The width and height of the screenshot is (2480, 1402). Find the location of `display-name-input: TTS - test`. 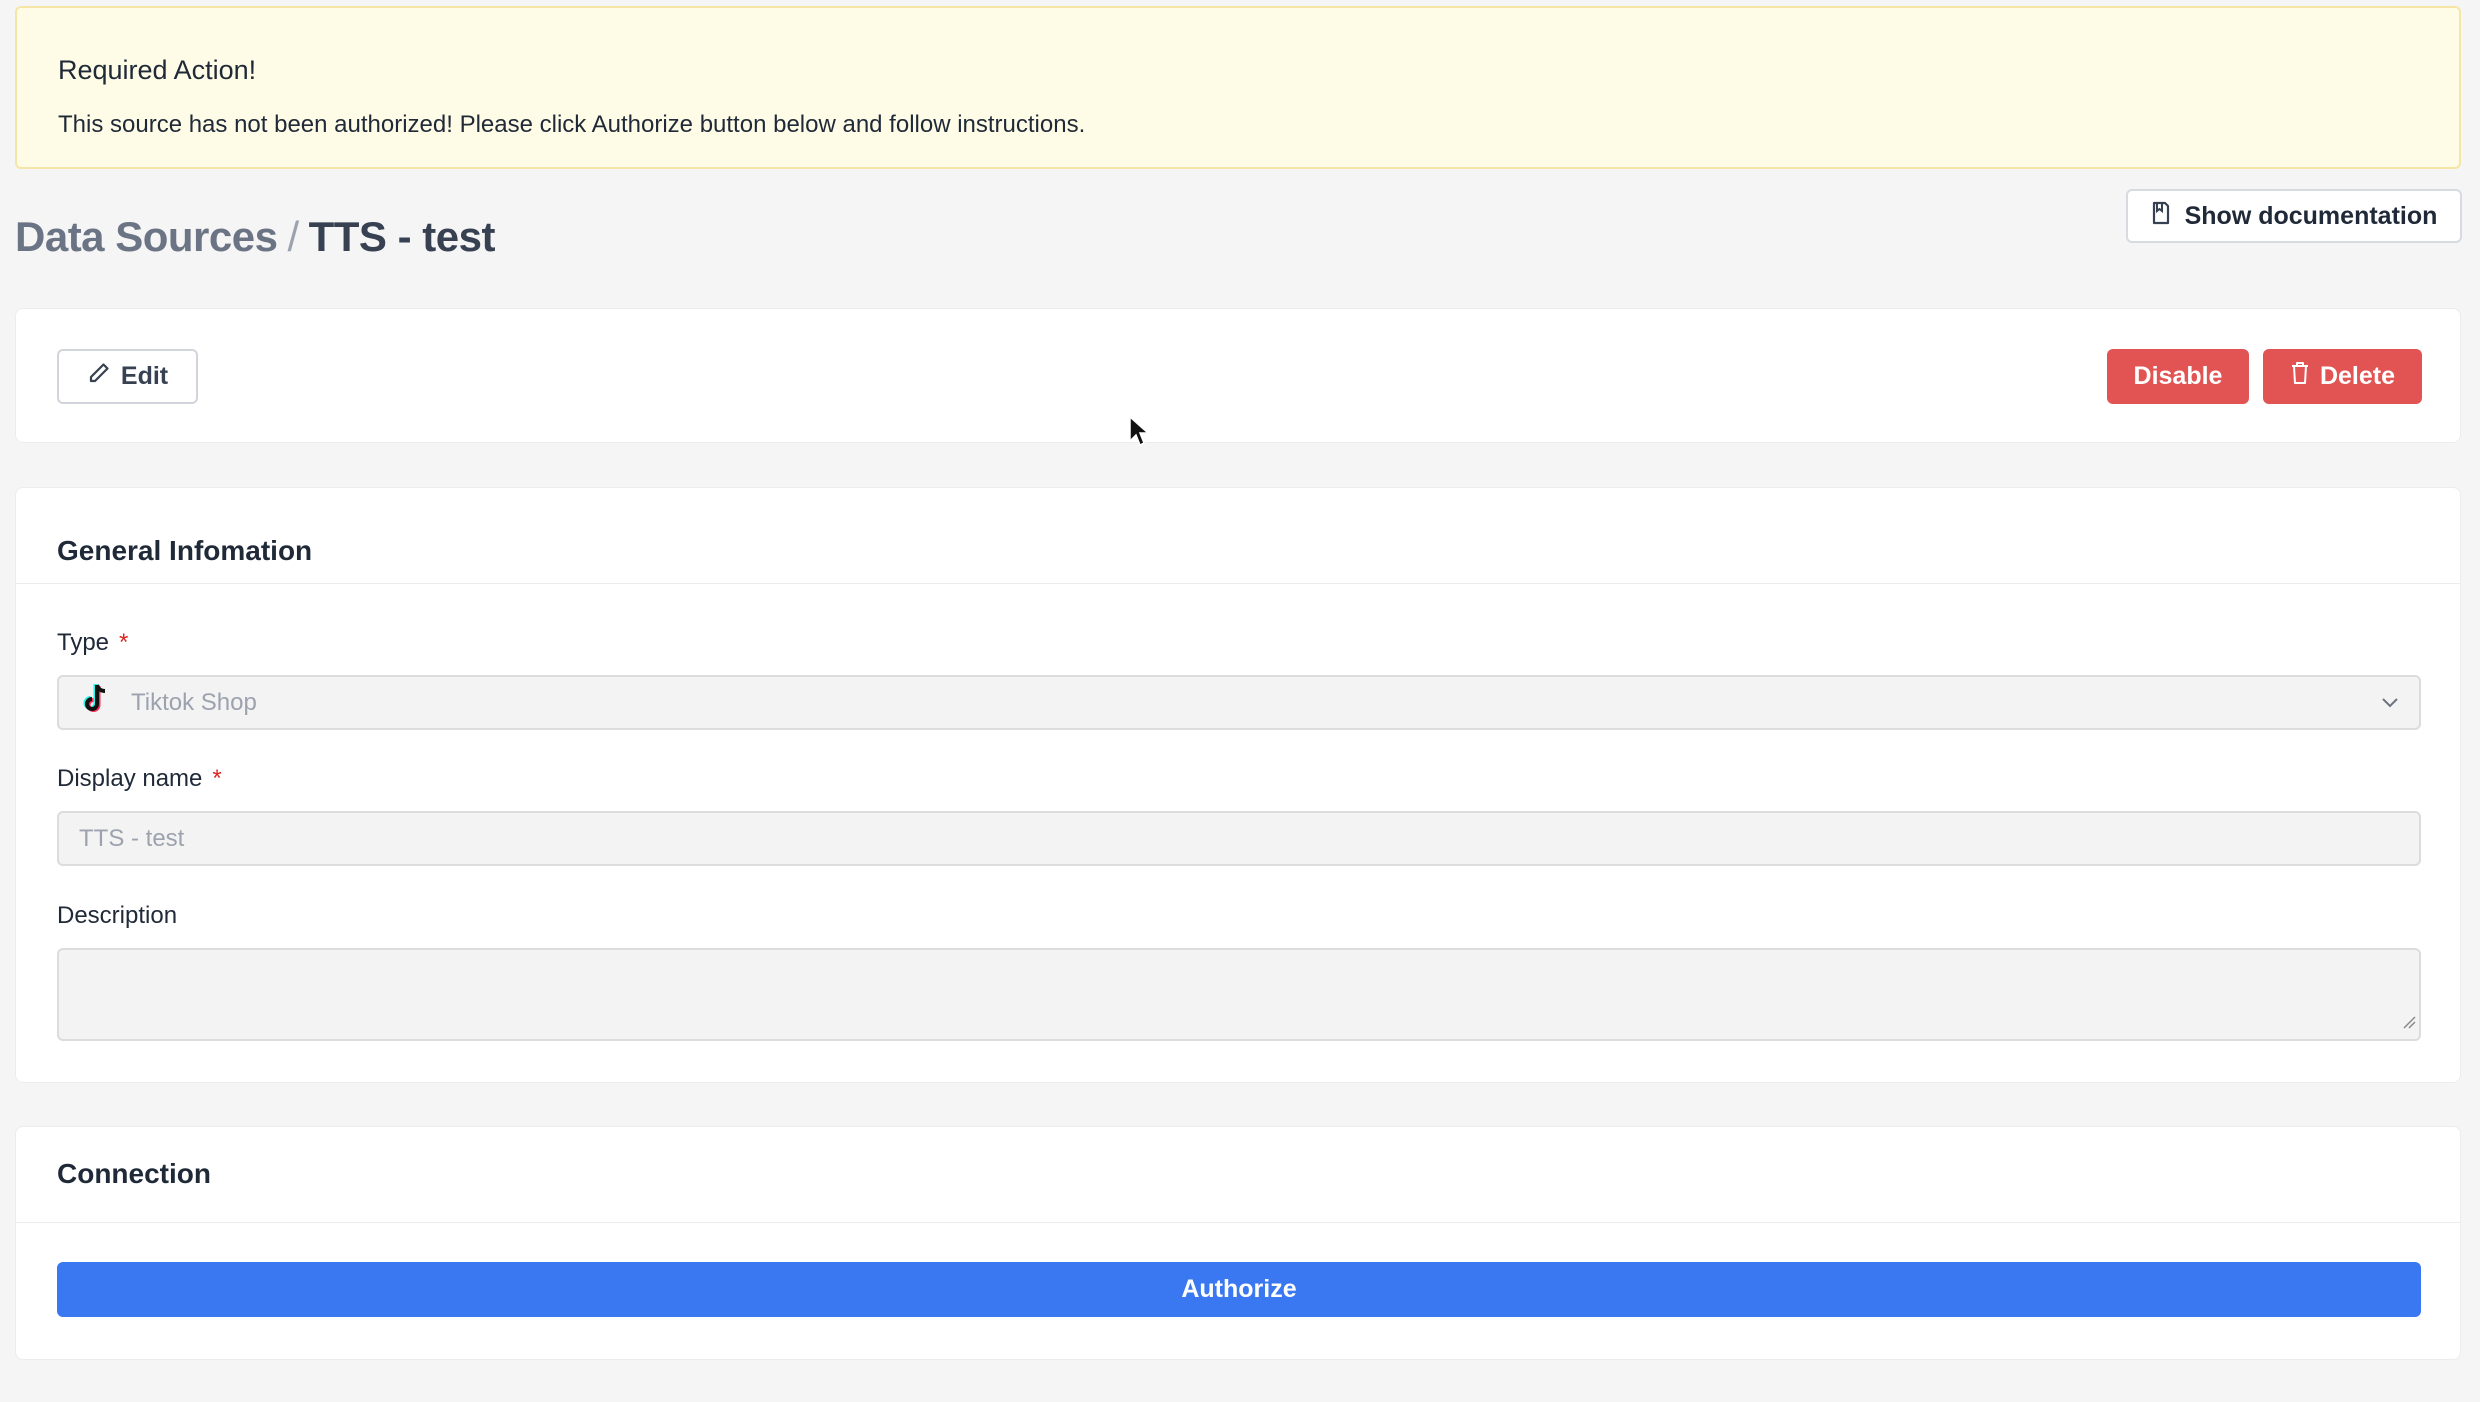

display-name-input: TTS - test is located at coordinates (1239, 838).